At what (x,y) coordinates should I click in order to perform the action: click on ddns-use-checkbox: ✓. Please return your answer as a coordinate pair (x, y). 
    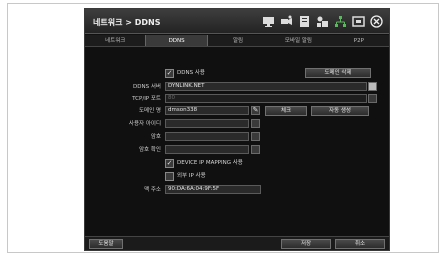
    Looking at the image, I should click on (169, 73).